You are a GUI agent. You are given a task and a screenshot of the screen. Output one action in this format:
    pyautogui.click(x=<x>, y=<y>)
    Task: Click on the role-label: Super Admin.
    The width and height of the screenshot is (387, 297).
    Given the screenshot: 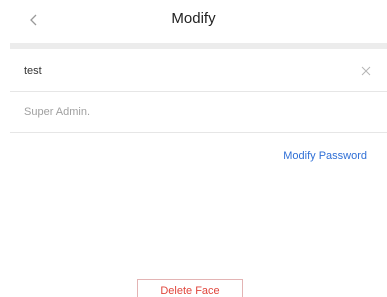 What is the action you would take?
    pyautogui.click(x=57, y=112)
    